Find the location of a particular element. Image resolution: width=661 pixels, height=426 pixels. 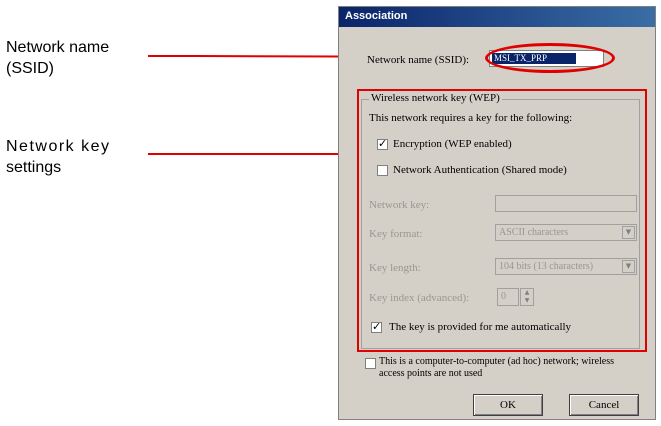

title-bar: Association is located at coordinates (497, 17).